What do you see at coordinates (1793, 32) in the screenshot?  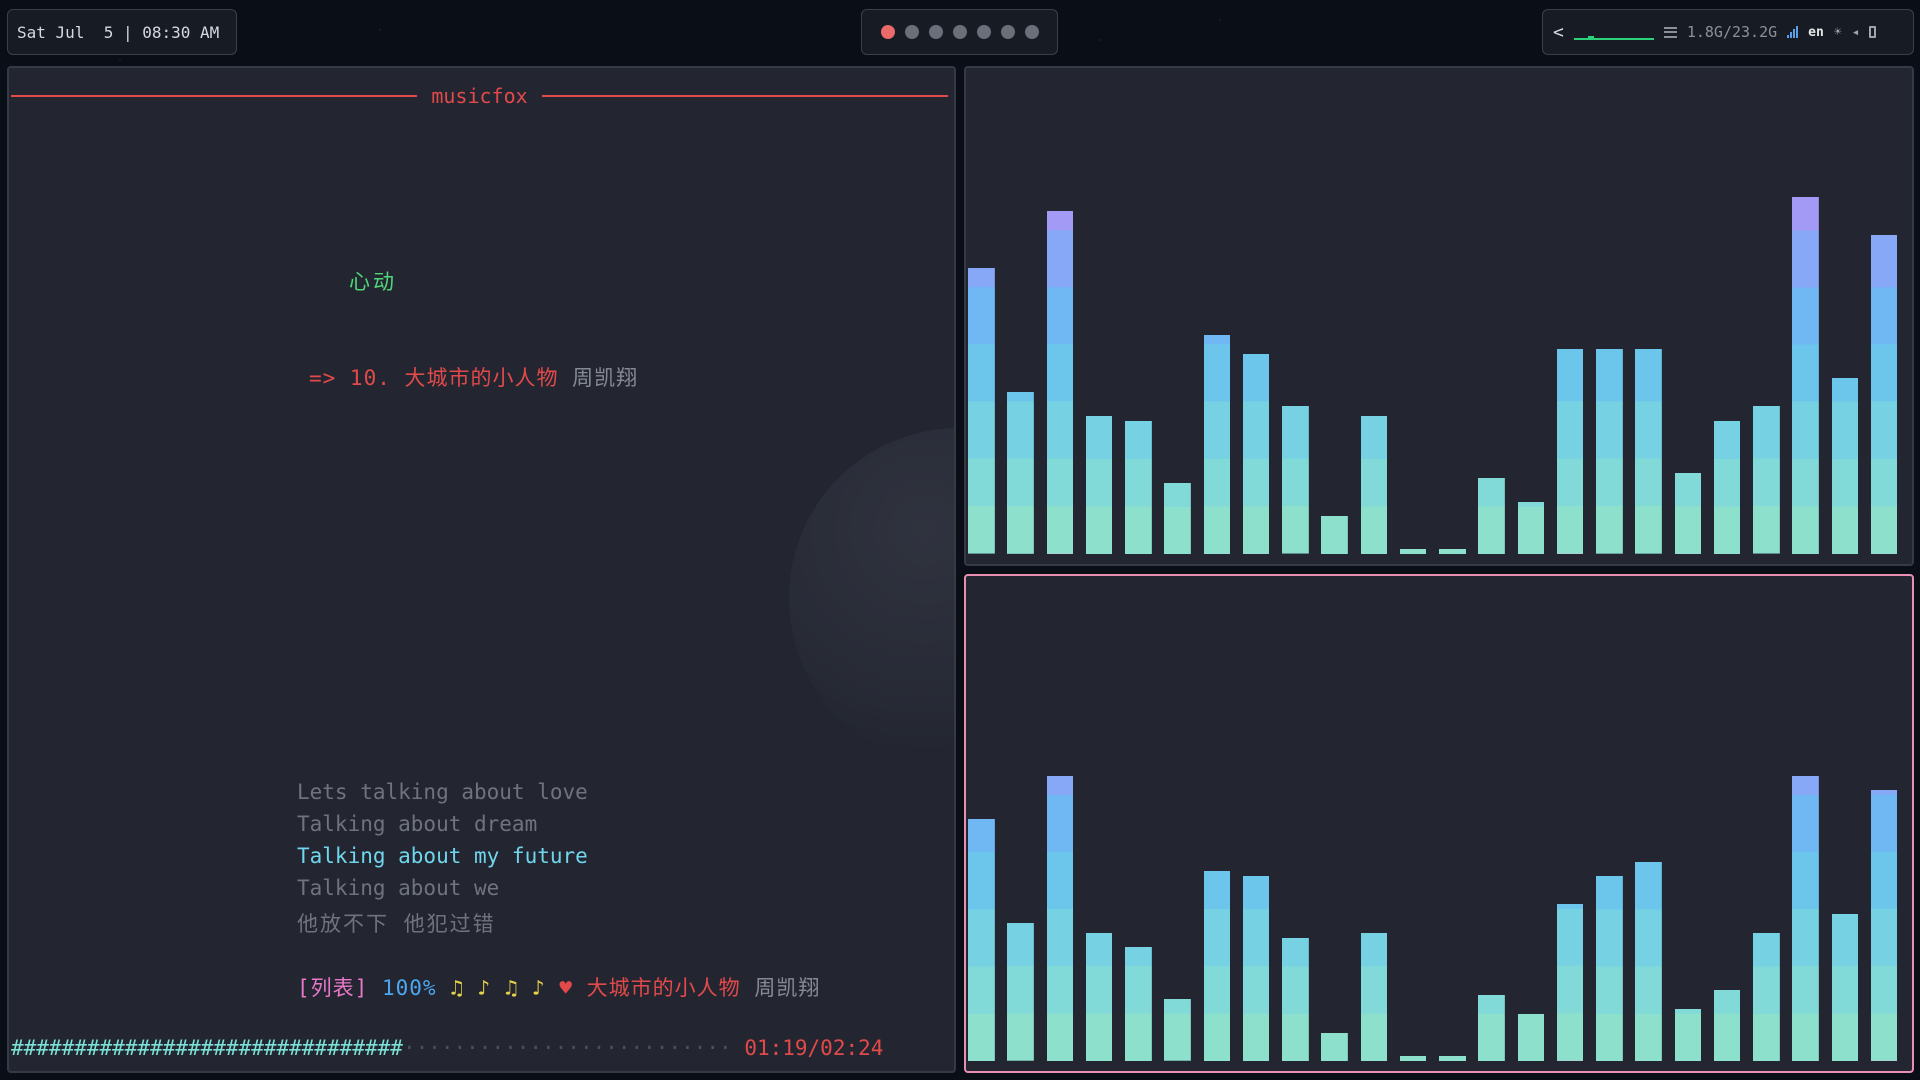 I see `wifi-signal-icon` at bounding box center [1793, 32].